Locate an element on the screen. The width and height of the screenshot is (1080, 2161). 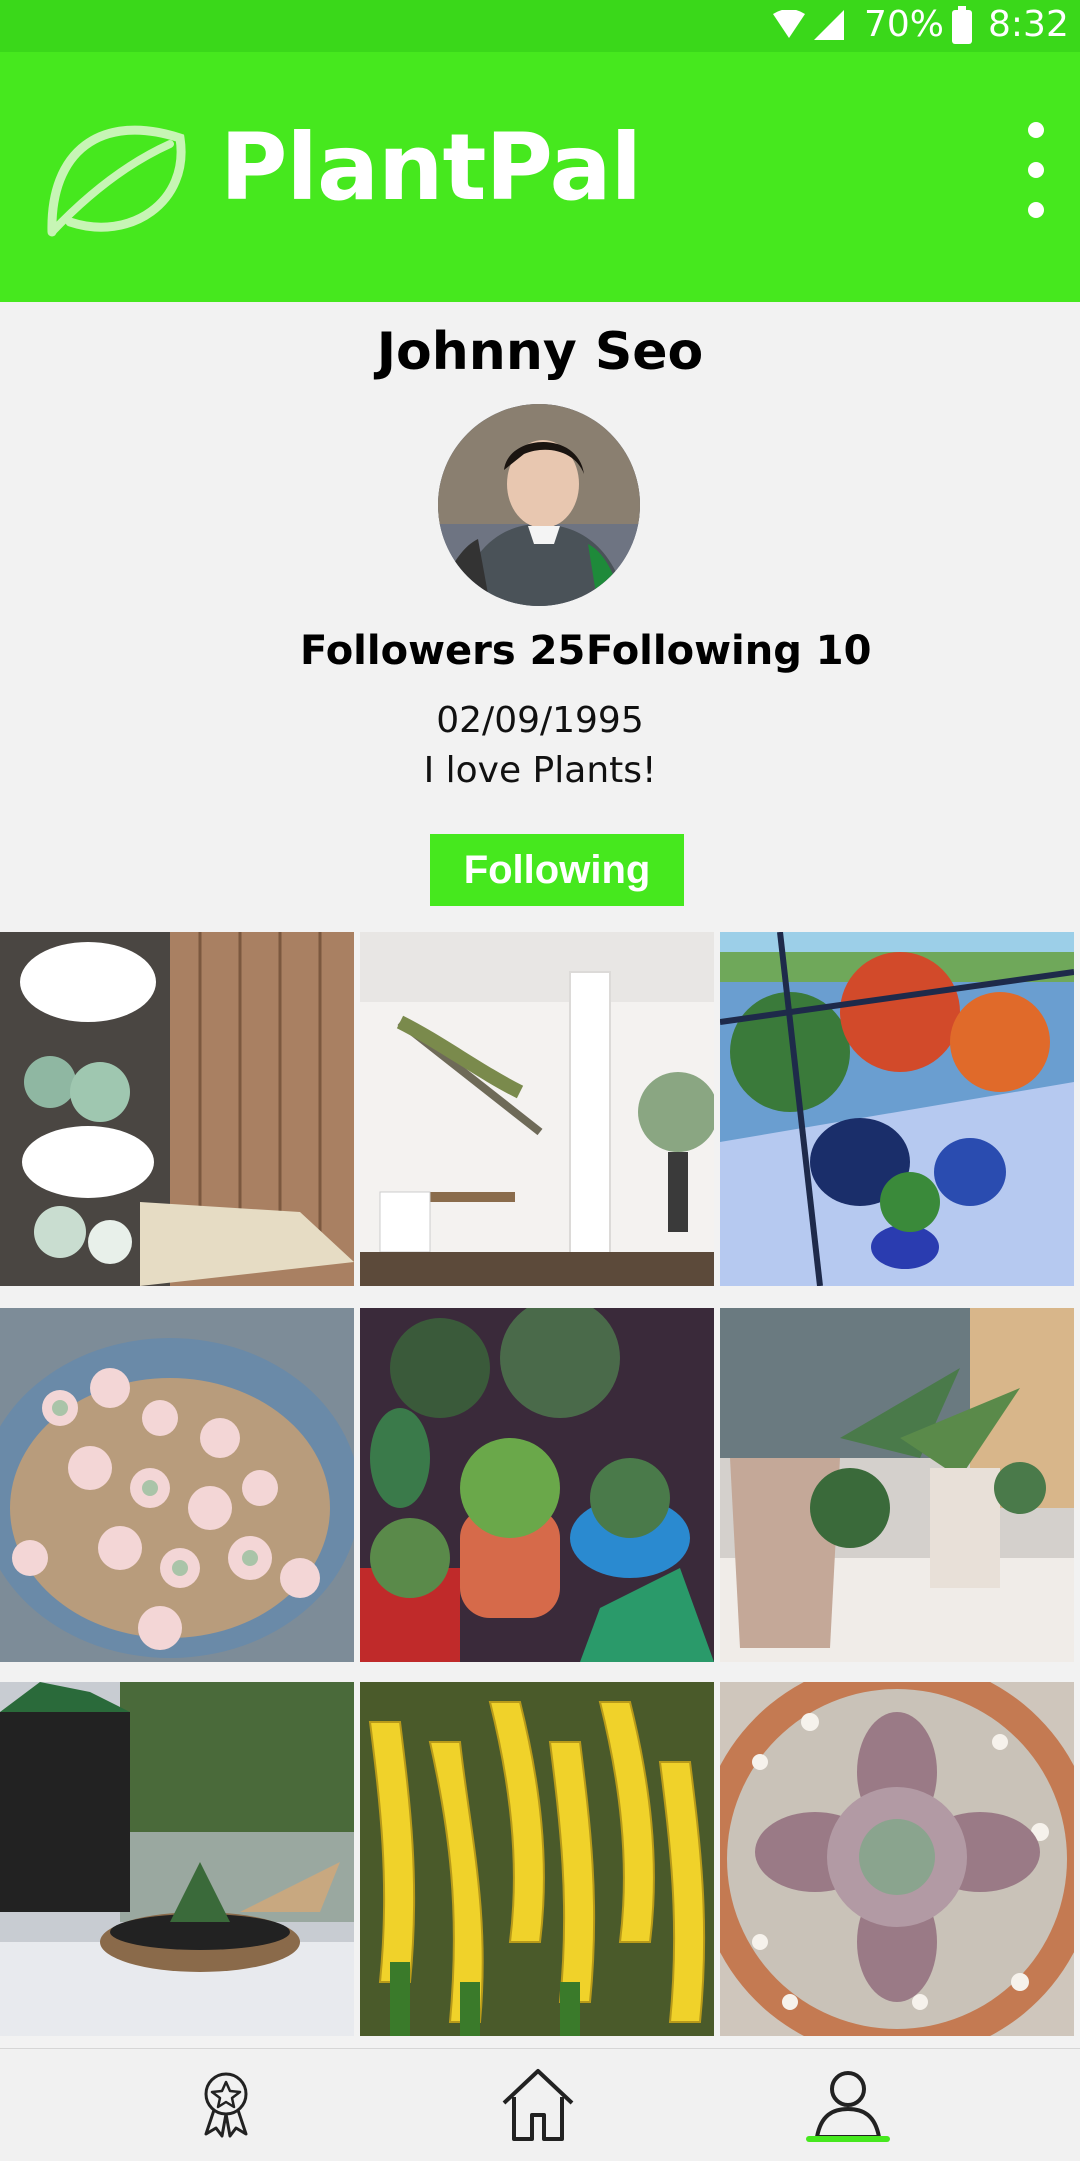
leaf-icon is located at coordinates (116, 181).